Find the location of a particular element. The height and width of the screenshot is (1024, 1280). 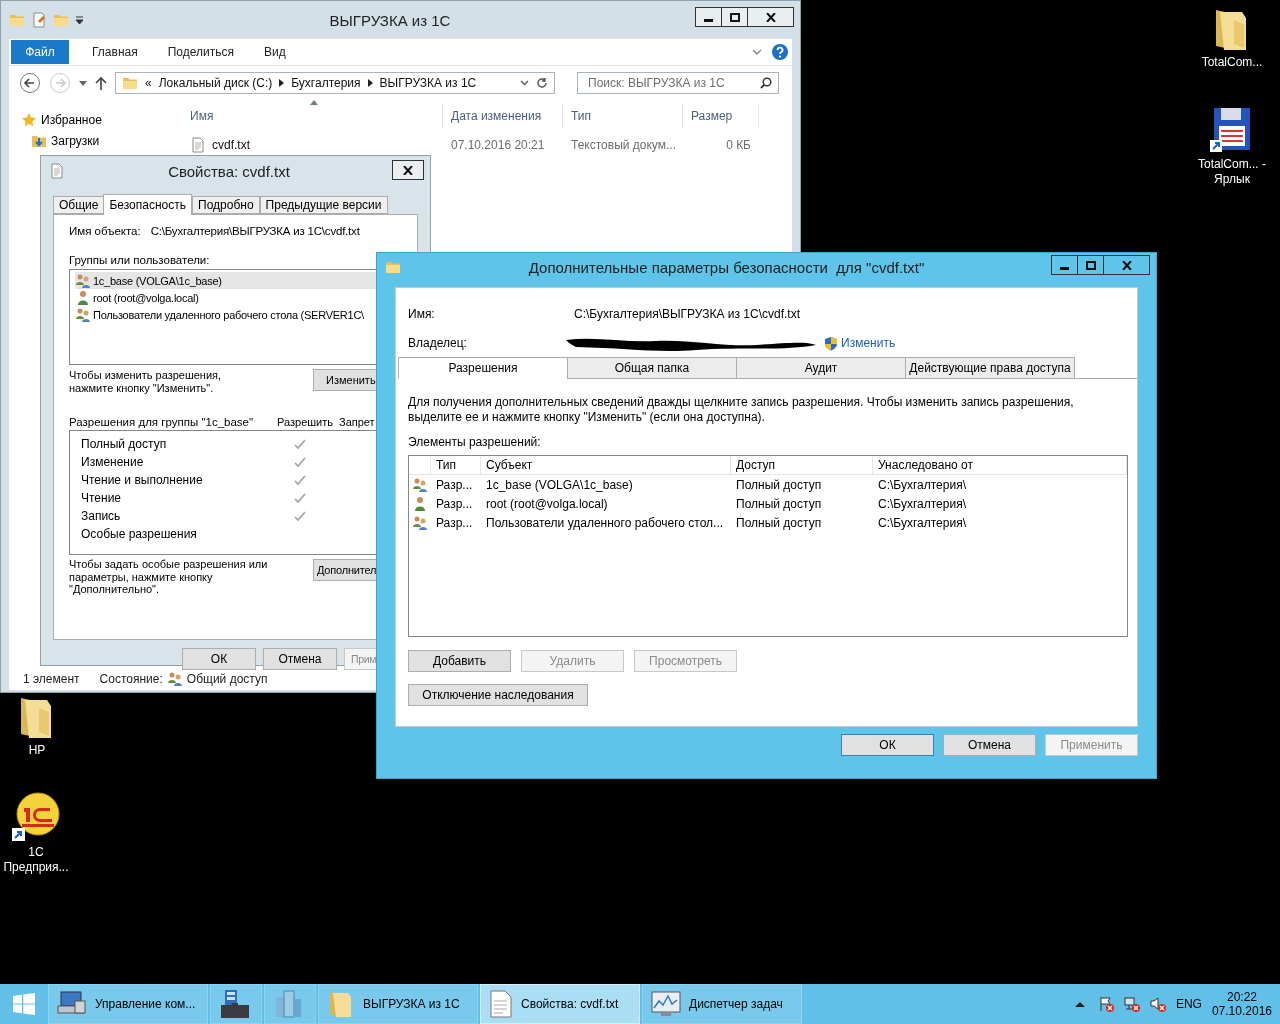

window-title: Дополнительные параметры безопасности для "cvdf.txt" is located at coordinates (726, 267).